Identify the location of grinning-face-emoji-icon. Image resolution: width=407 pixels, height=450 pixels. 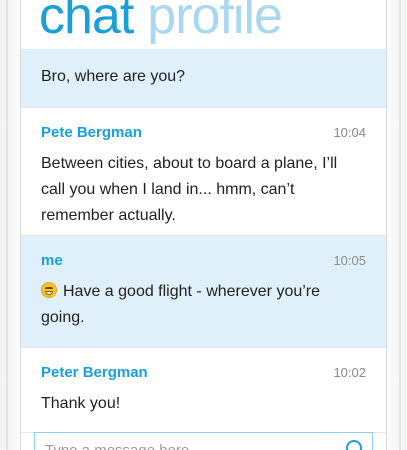
(49, 290).